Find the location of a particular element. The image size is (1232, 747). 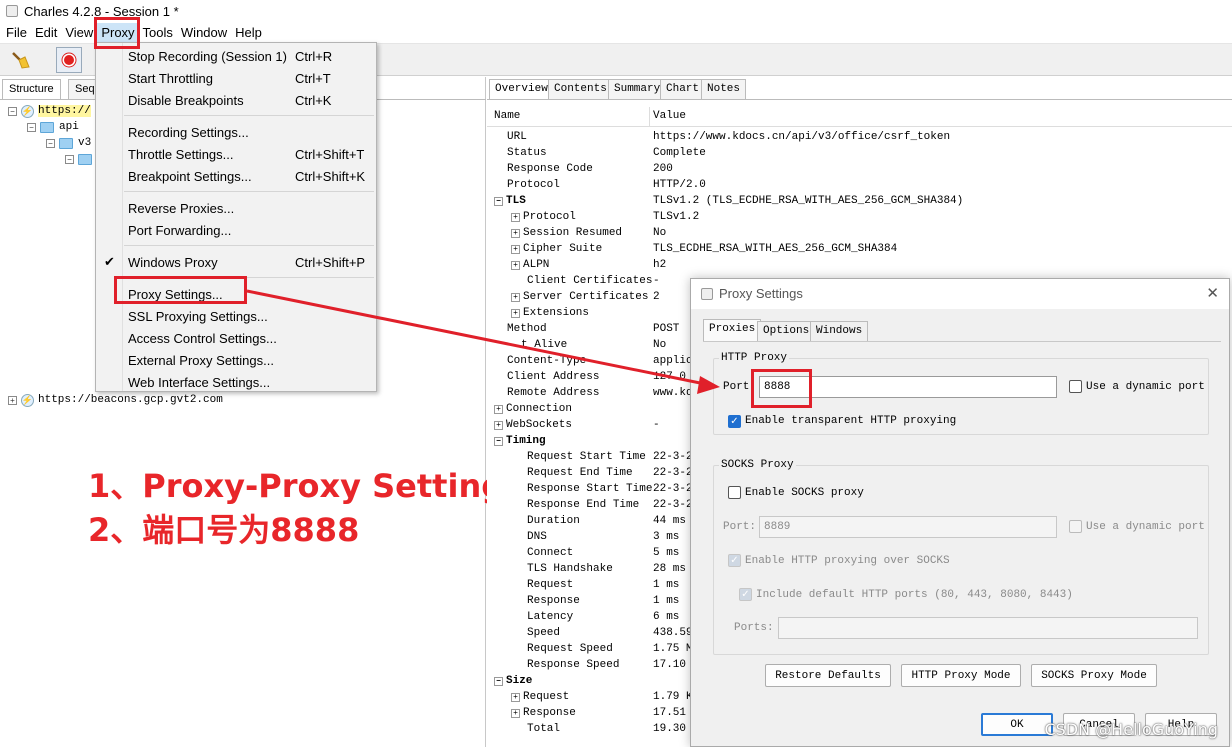

watermark: CSDN @HelloGuoYing is located at coordinates (1131, 729).